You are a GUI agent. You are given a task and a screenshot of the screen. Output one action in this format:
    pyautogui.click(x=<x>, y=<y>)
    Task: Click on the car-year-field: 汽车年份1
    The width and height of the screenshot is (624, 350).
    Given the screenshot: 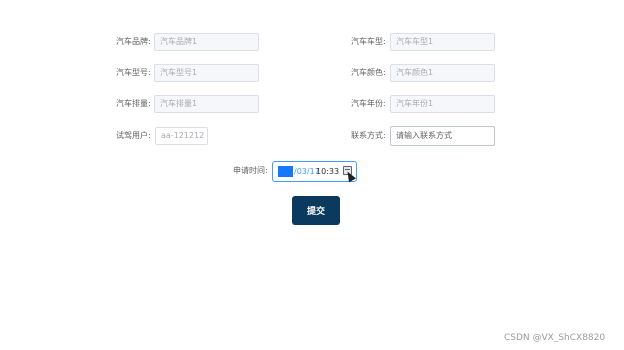 What is the action you would take?
    pyautogui.click(x=442, y=104)
    